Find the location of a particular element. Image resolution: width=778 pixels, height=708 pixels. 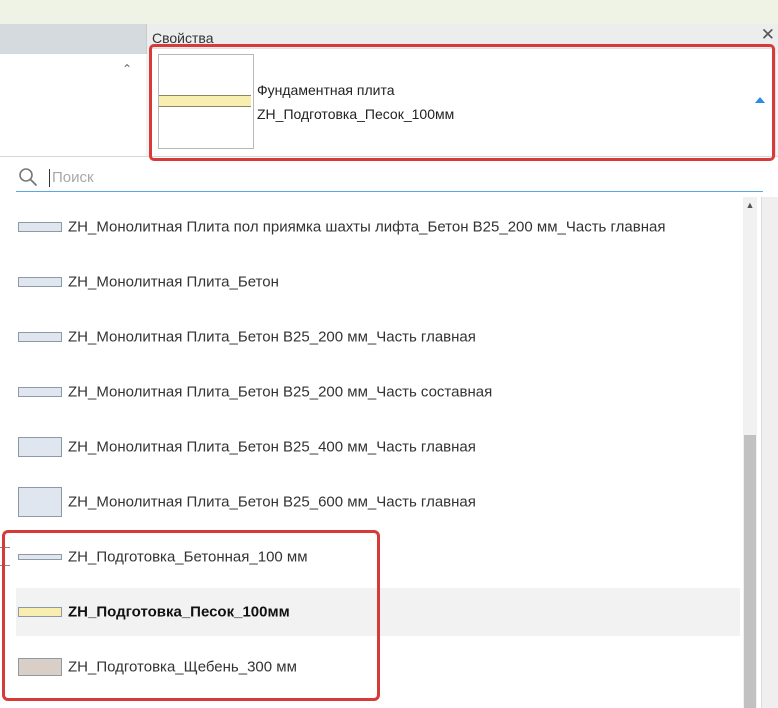

type-preview is located at coordinates (206, 101).